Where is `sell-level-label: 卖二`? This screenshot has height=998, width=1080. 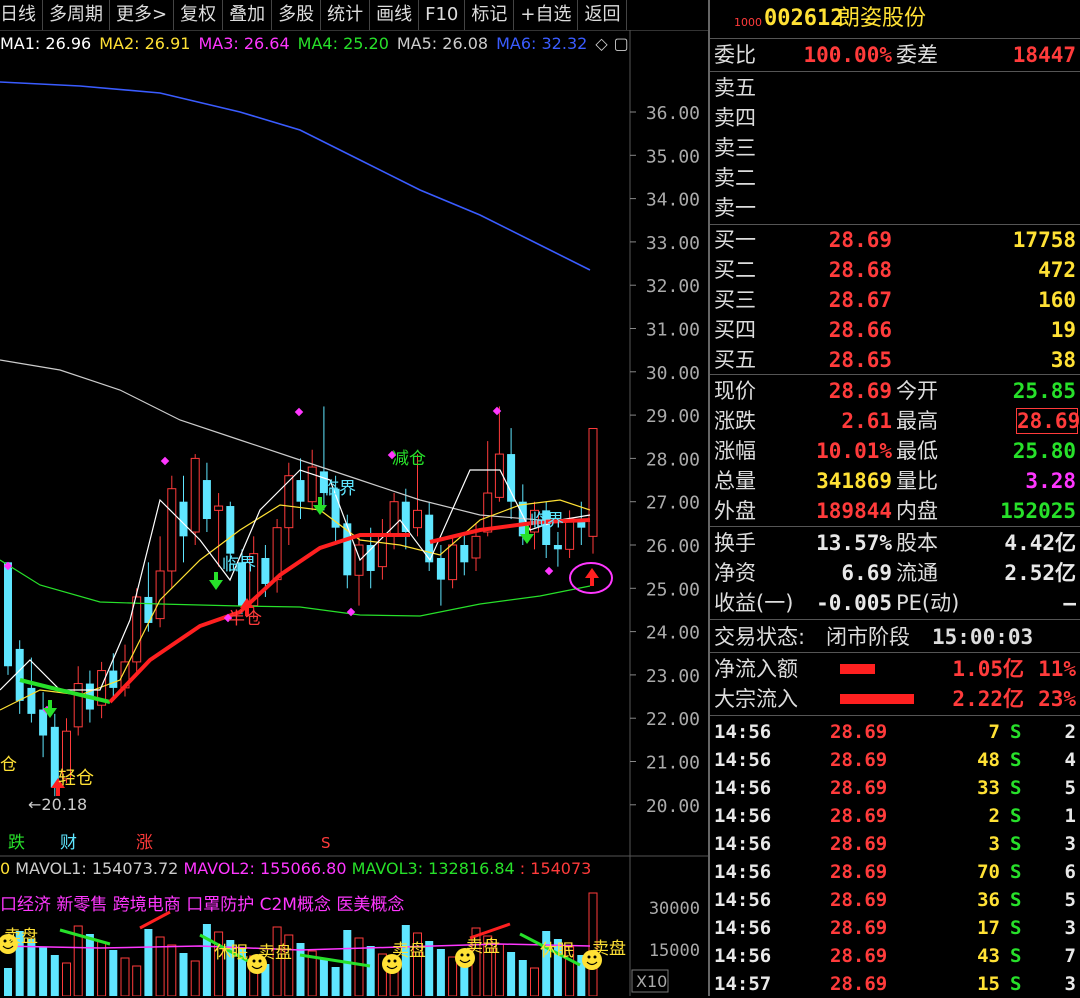
sell-level-label: 卖二 is located at coordinates (735, 178).